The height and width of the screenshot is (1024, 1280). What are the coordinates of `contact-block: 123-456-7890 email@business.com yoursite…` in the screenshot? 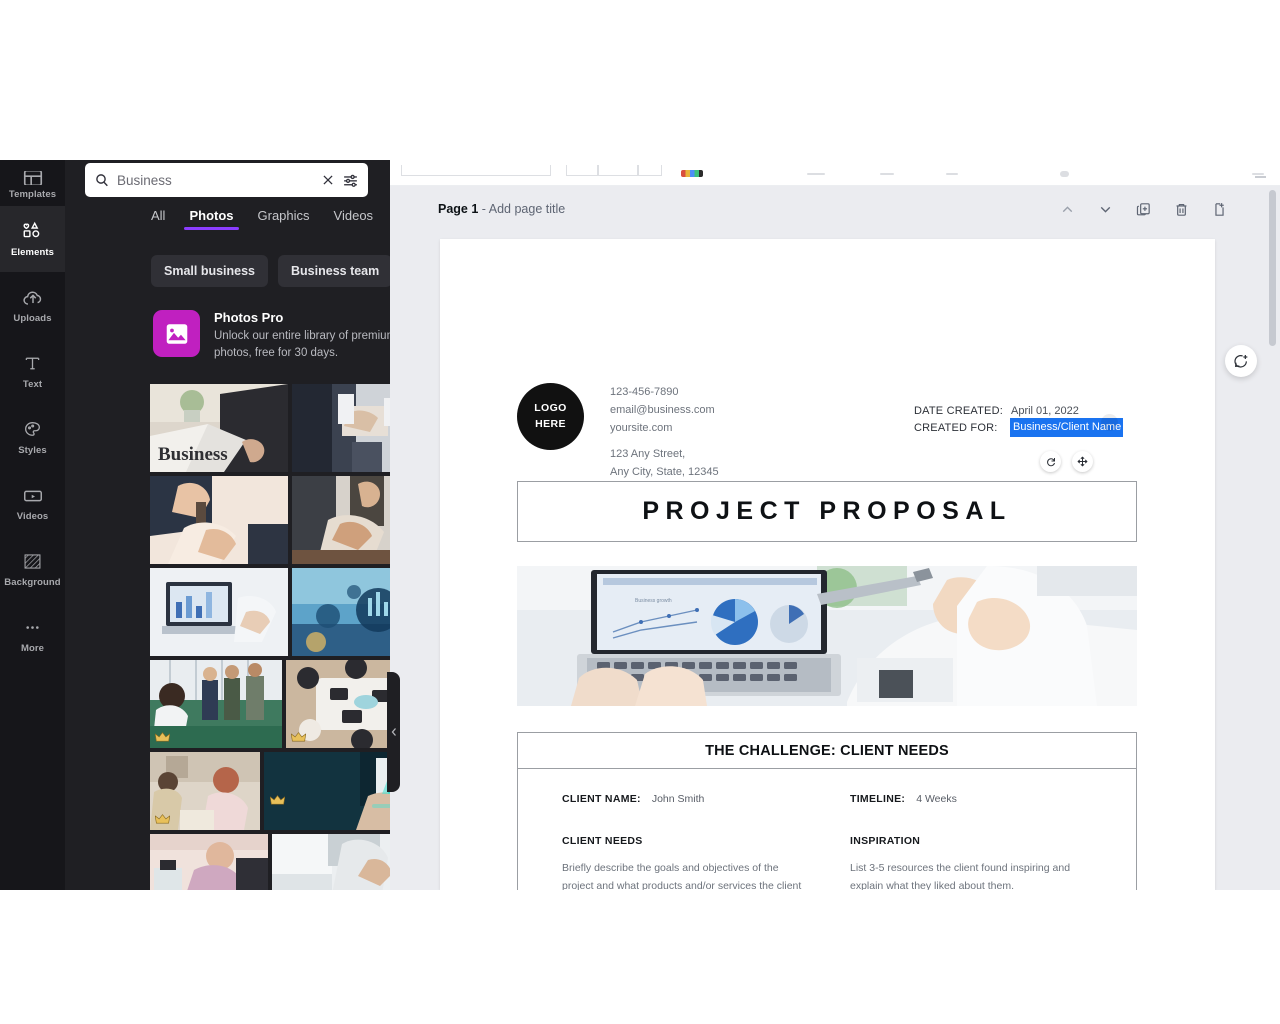 It's located at (664, 433).